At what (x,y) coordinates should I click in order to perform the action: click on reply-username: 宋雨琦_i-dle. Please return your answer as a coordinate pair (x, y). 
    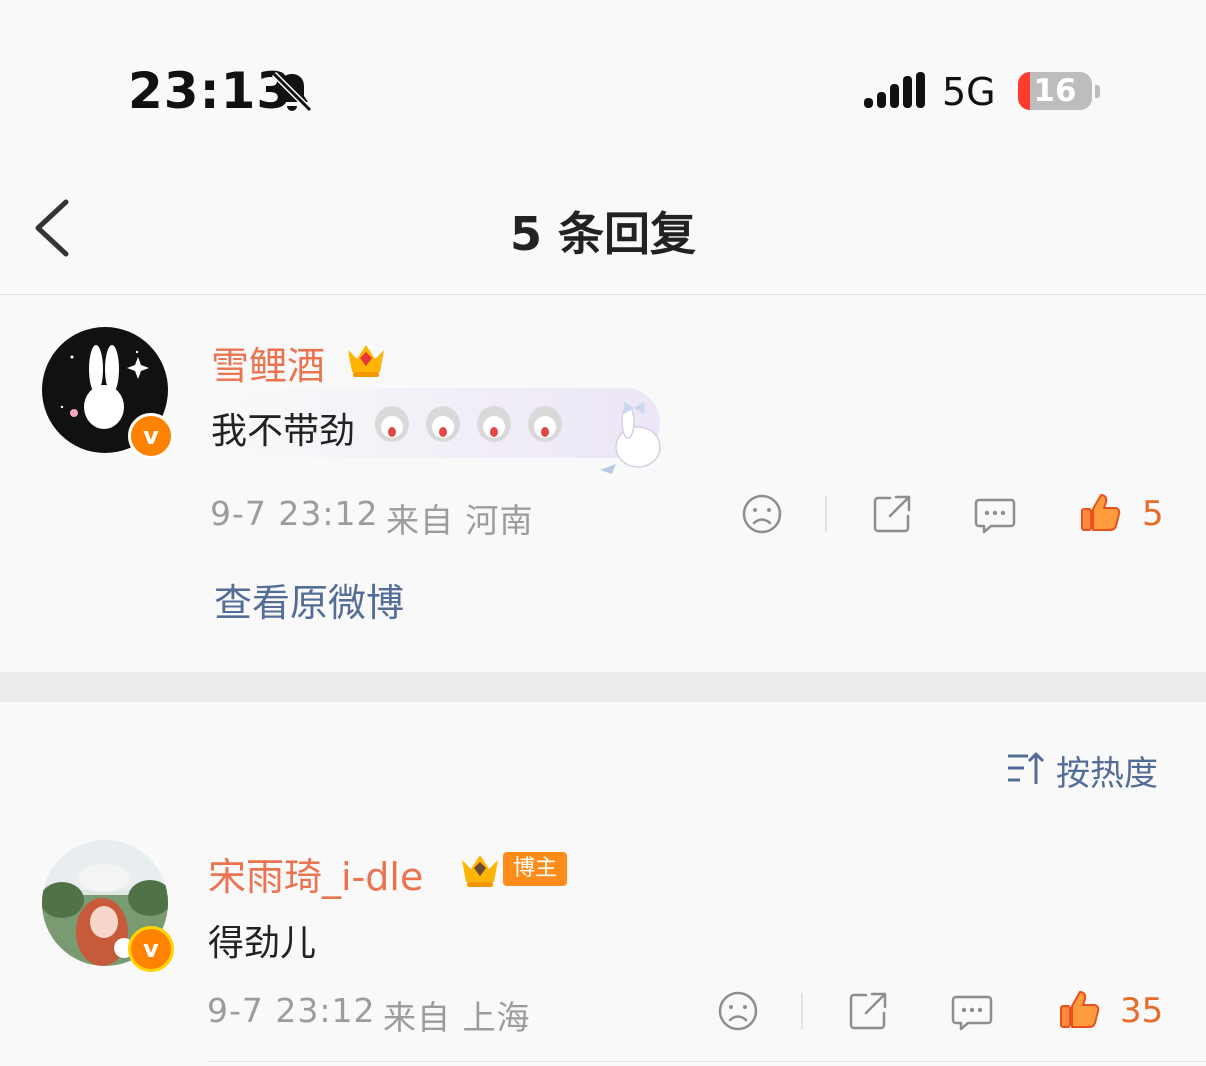
    Looking at the image, I should click on (315, 873).